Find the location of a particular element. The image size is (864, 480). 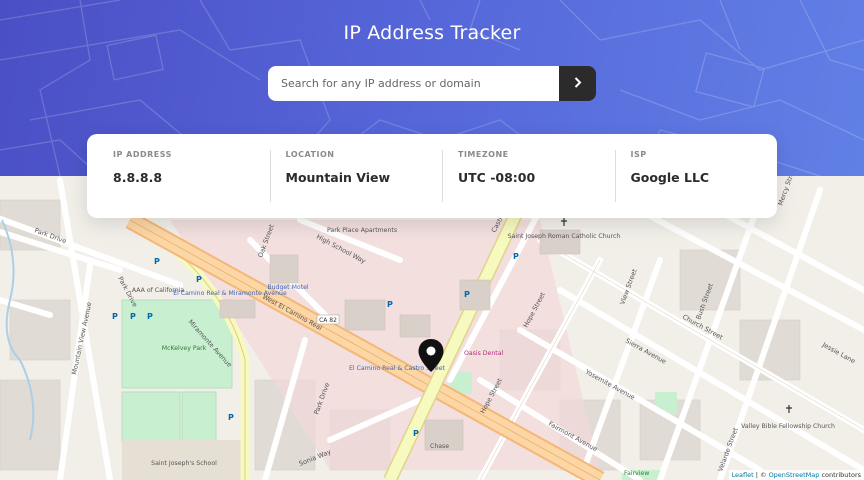

timezone-label: TIMEZONE is located at coordinates (483, 154).